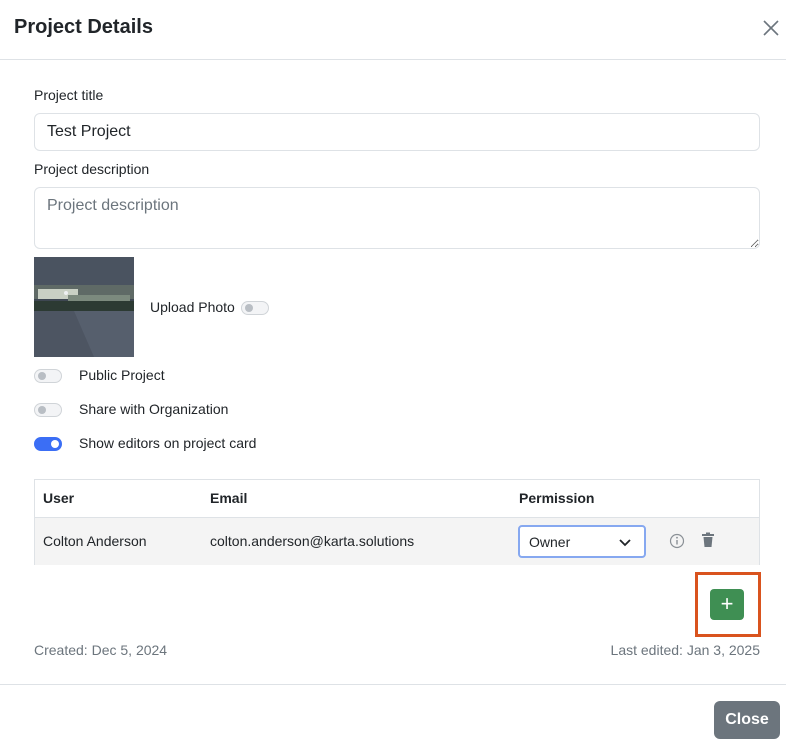 The height and width of the screenshot is (749, 786). Describe the element at coordinates (69, 95) in the screenshot. I see `project-title-label: Project title` at that location.